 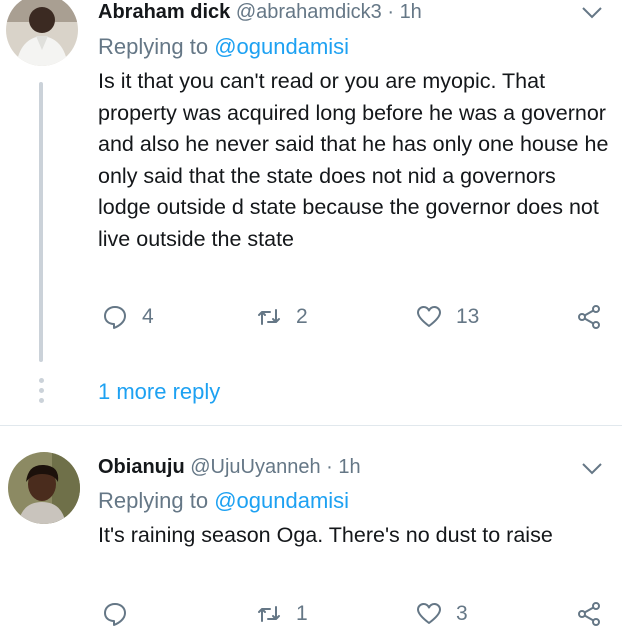 What do you see at coordinates (41, 393) in the screenshot?
I see `thread-dots` at bounding box center [41, 393].